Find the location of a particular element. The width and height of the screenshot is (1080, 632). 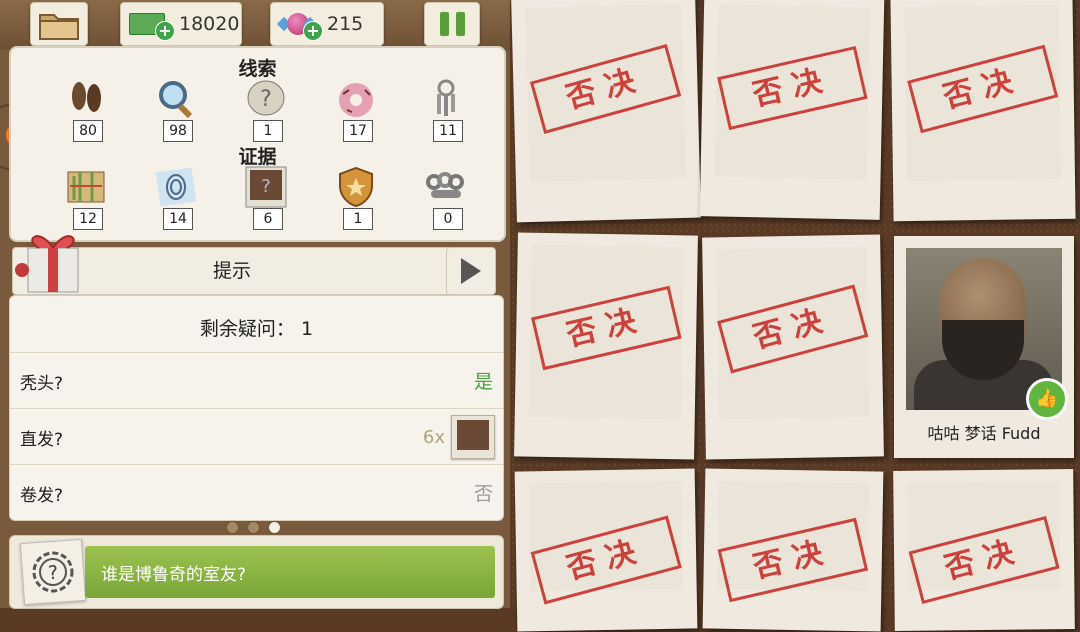

clue-keys: 11 is located at coordinates (445, 113).